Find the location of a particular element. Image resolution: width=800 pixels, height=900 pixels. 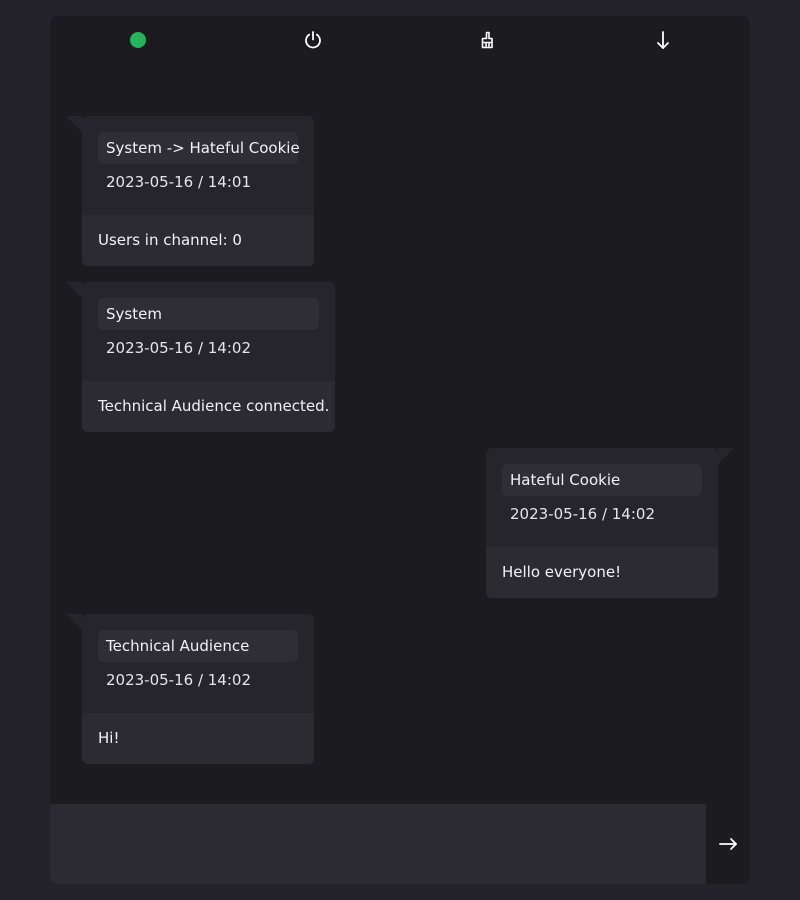

message-header: System 2023-05-16 / 14:02 is located at coordinates (208, 331).